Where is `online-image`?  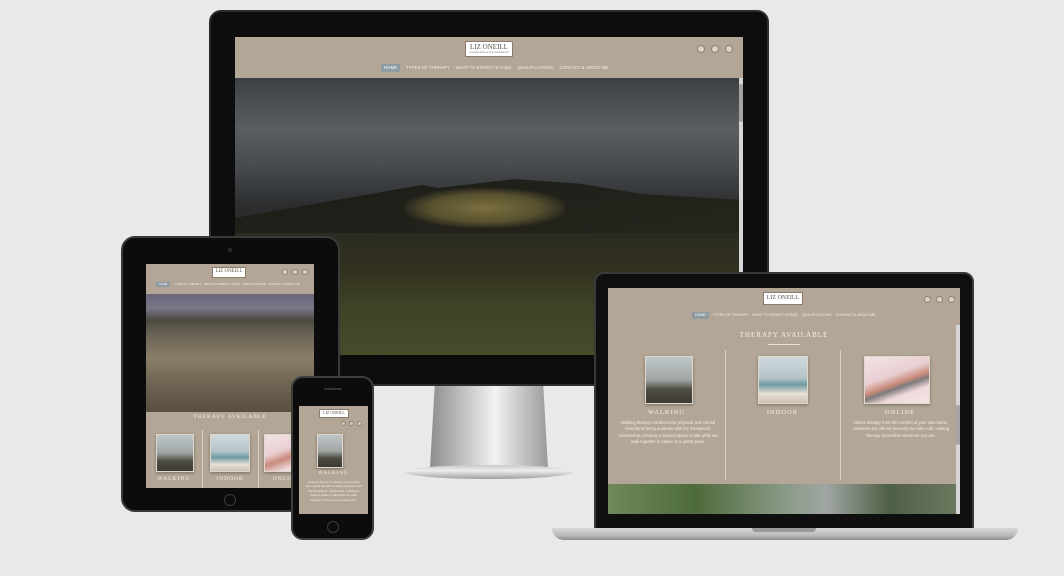
online-image is located at coordinates (897, 380).